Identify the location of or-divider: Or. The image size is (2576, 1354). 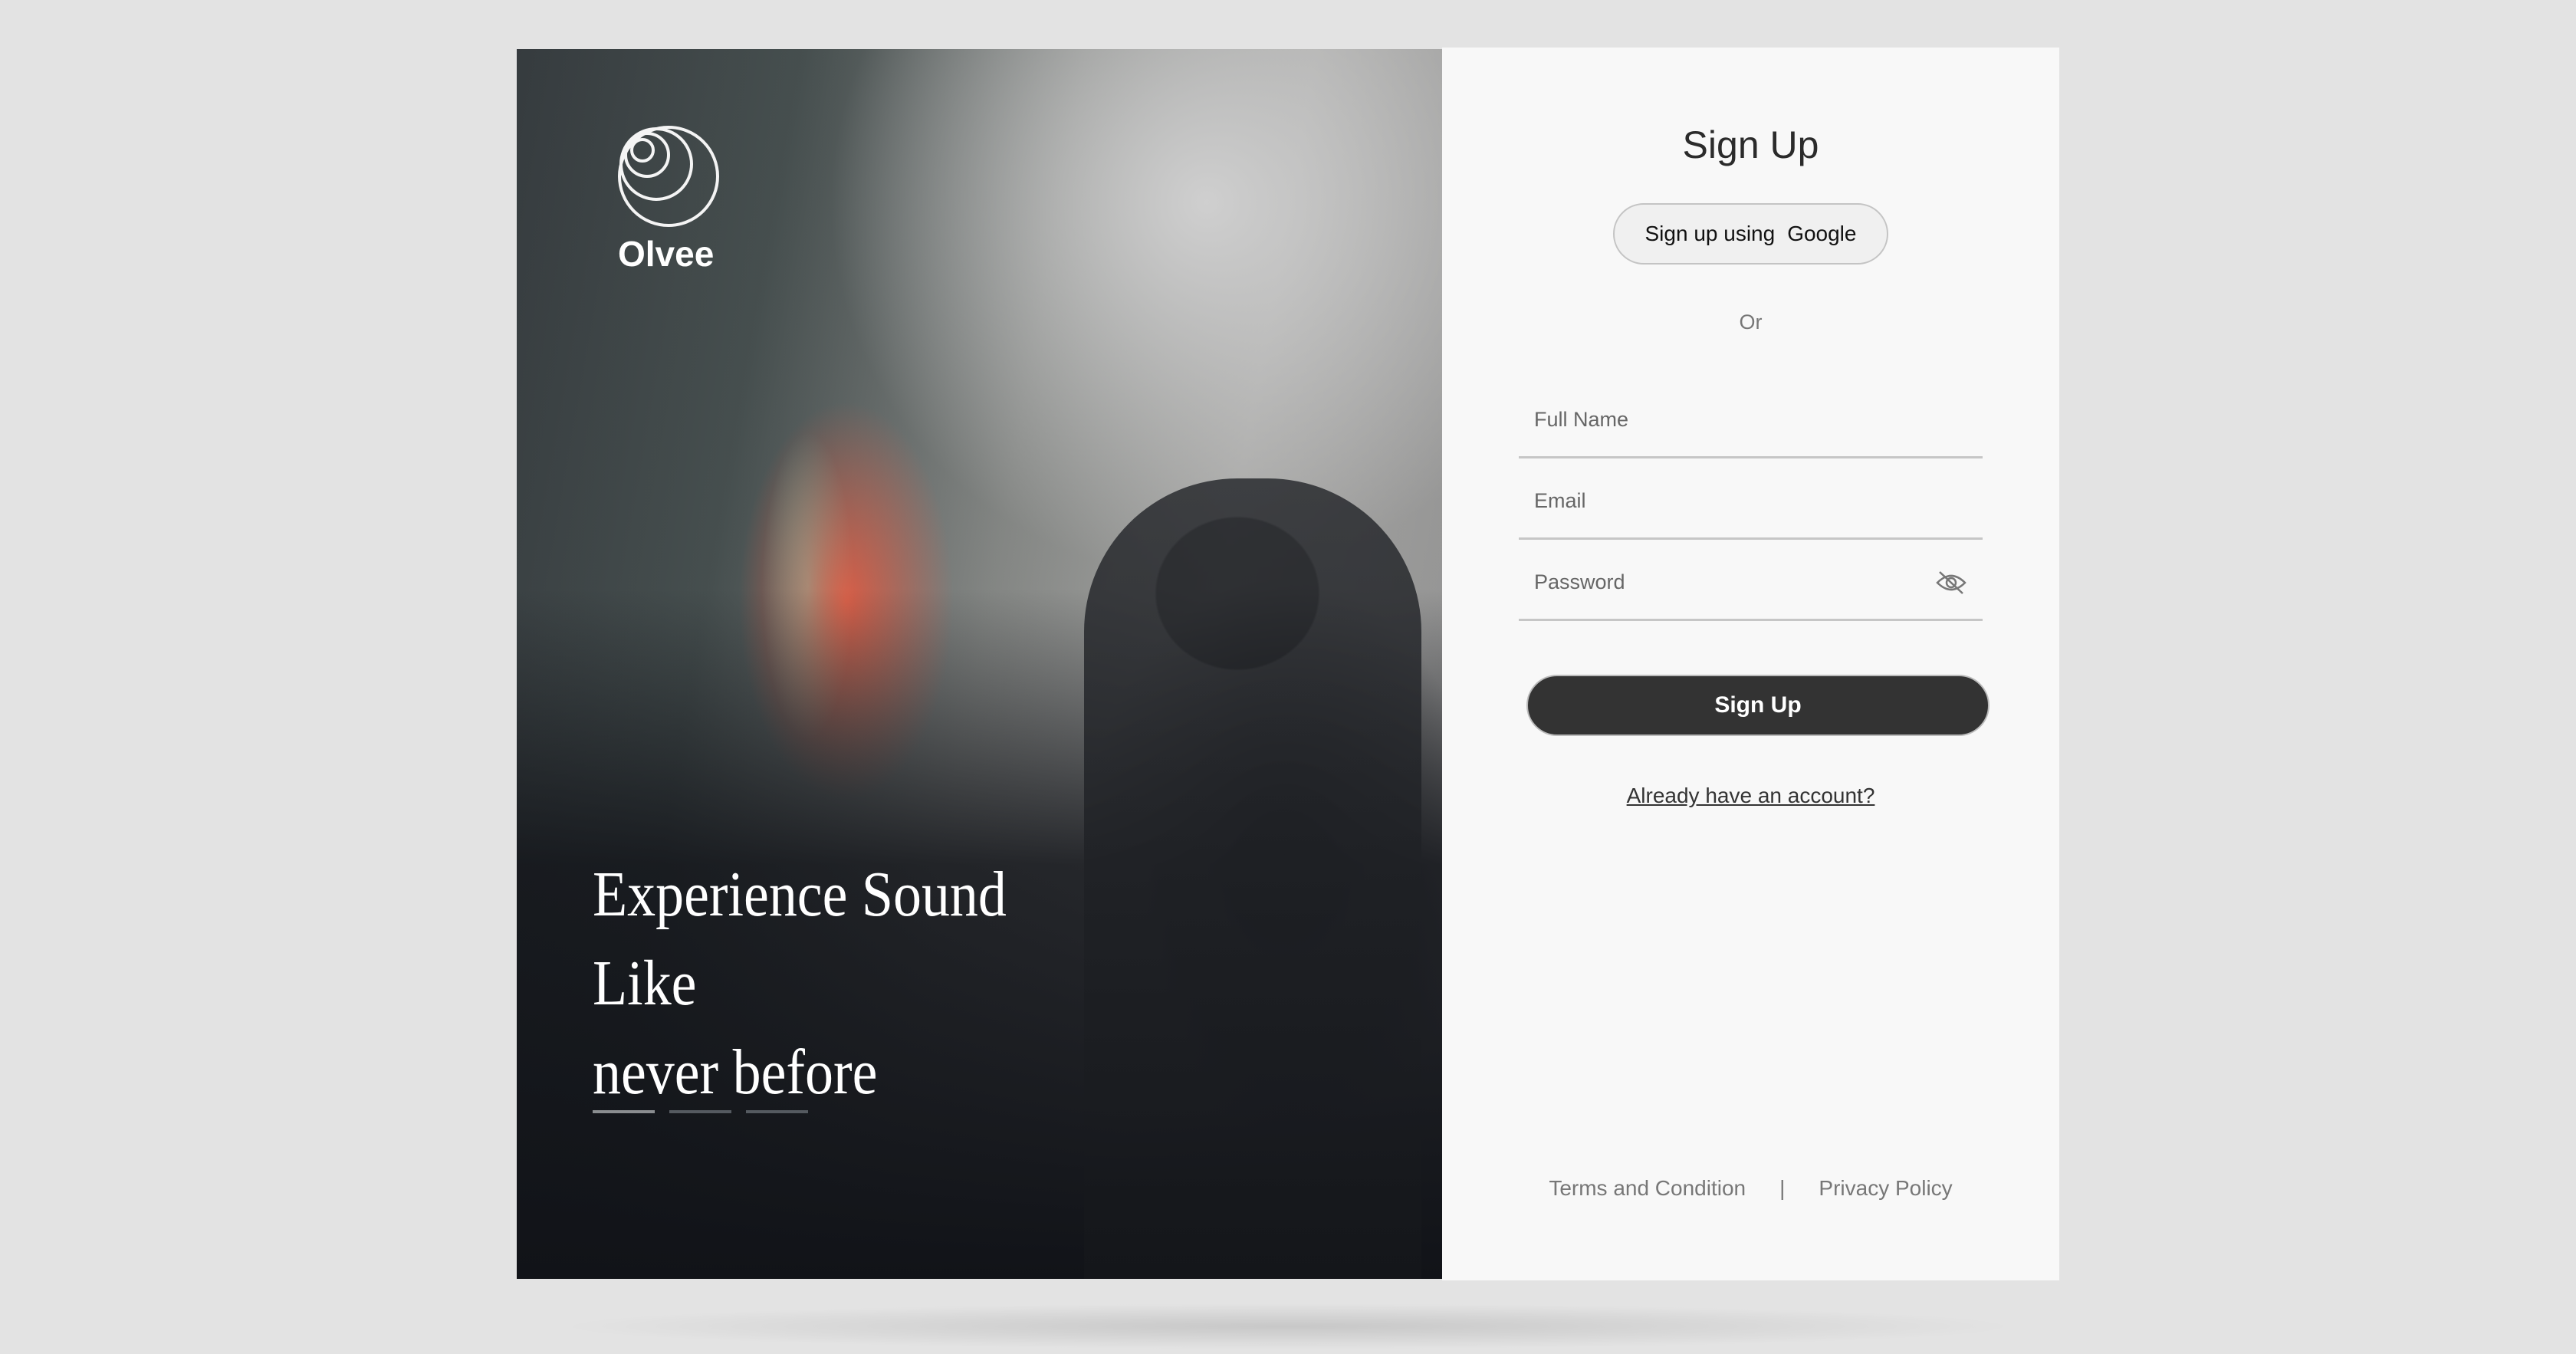
(1751, 322).